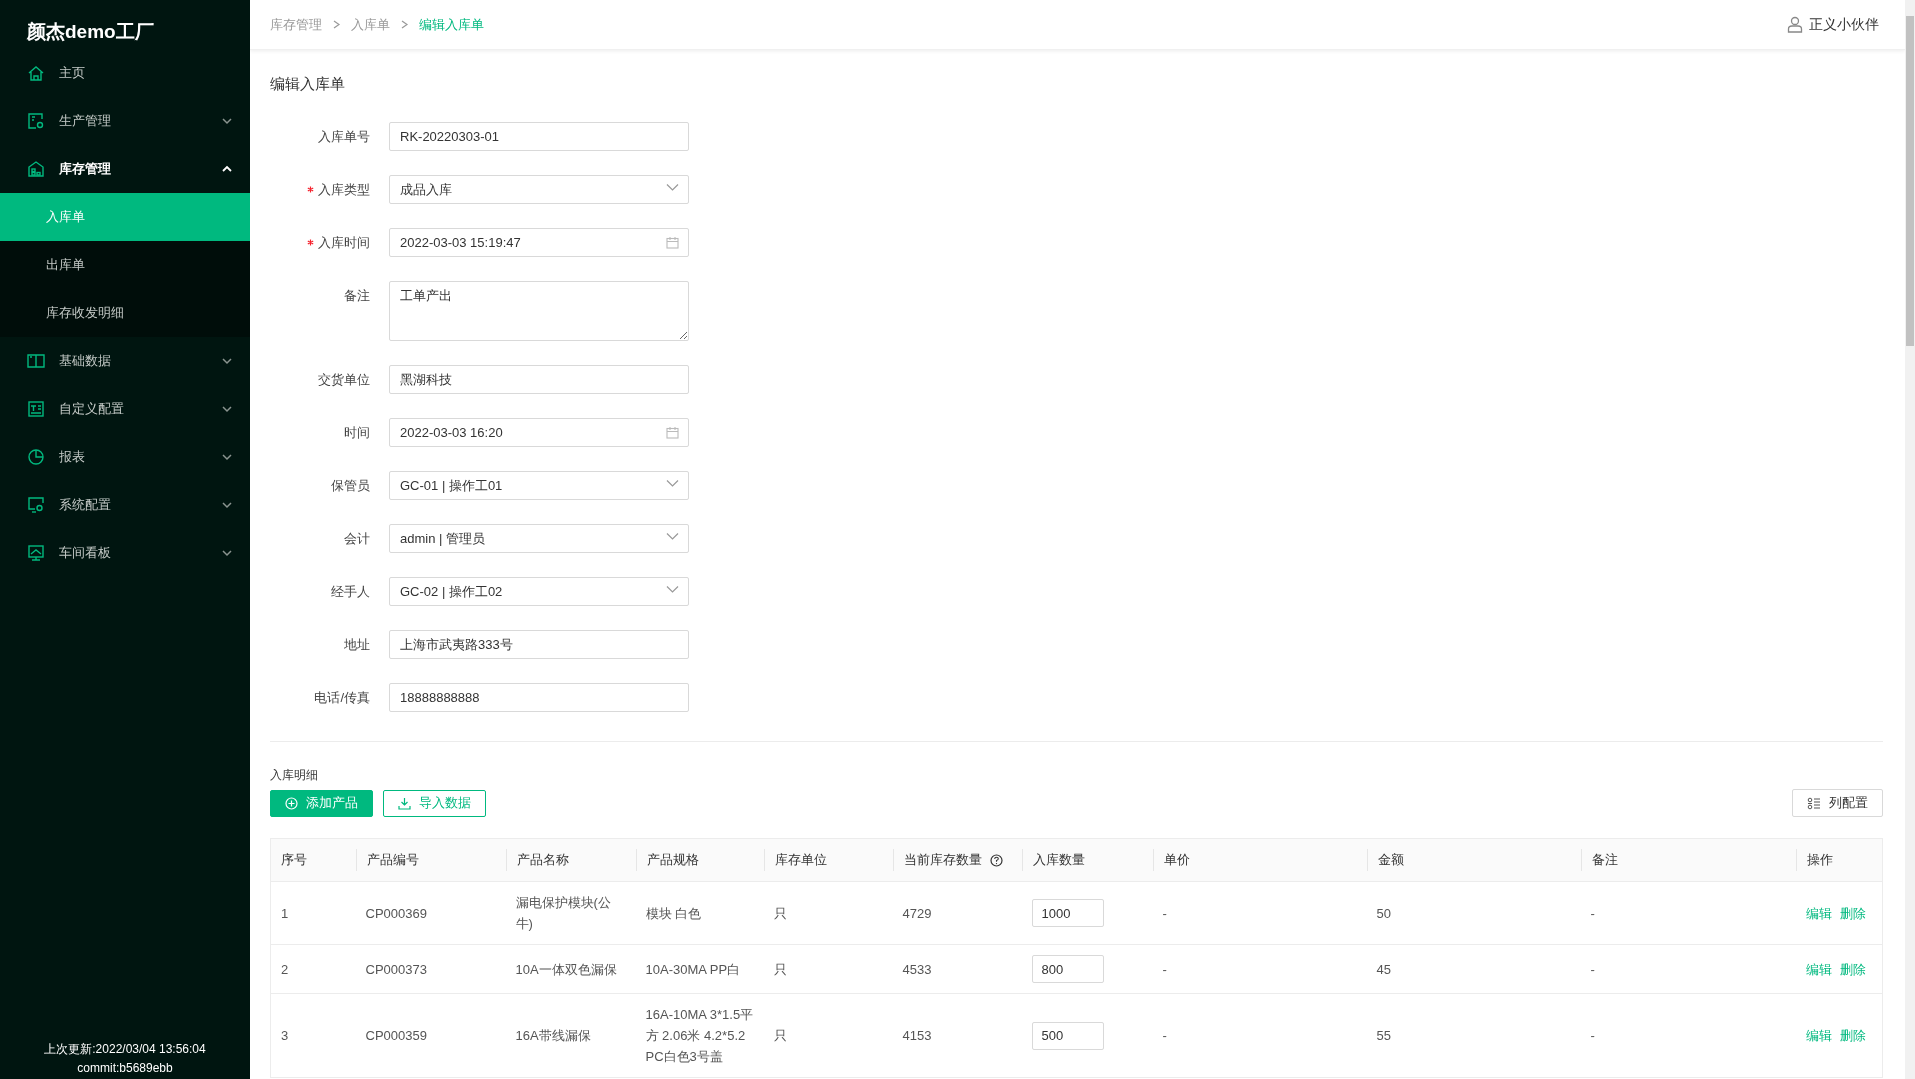  Describe the element at coordinates (357, 433) in the screenshot. I see `field-label: 时间` at that location.